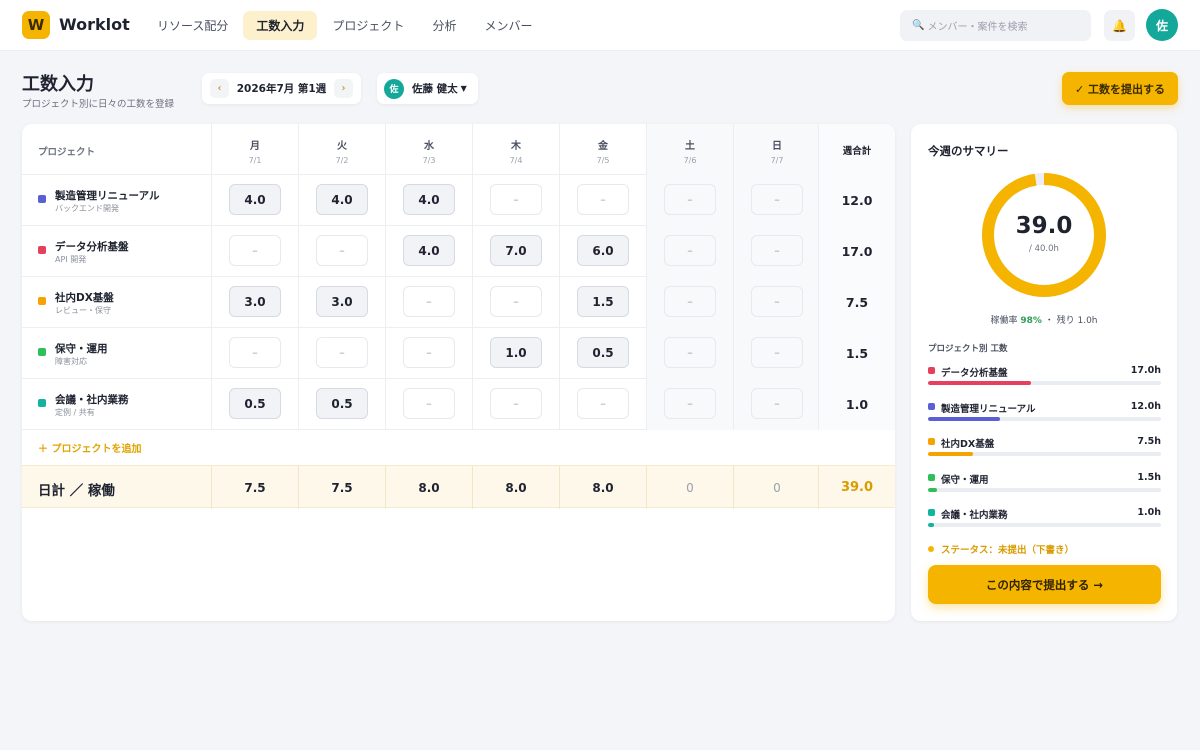 This screenshot has height=750, width=1200. Describe the element at coordinates (777, 146) in the screenshot. I see `day-name: 日` at that location.